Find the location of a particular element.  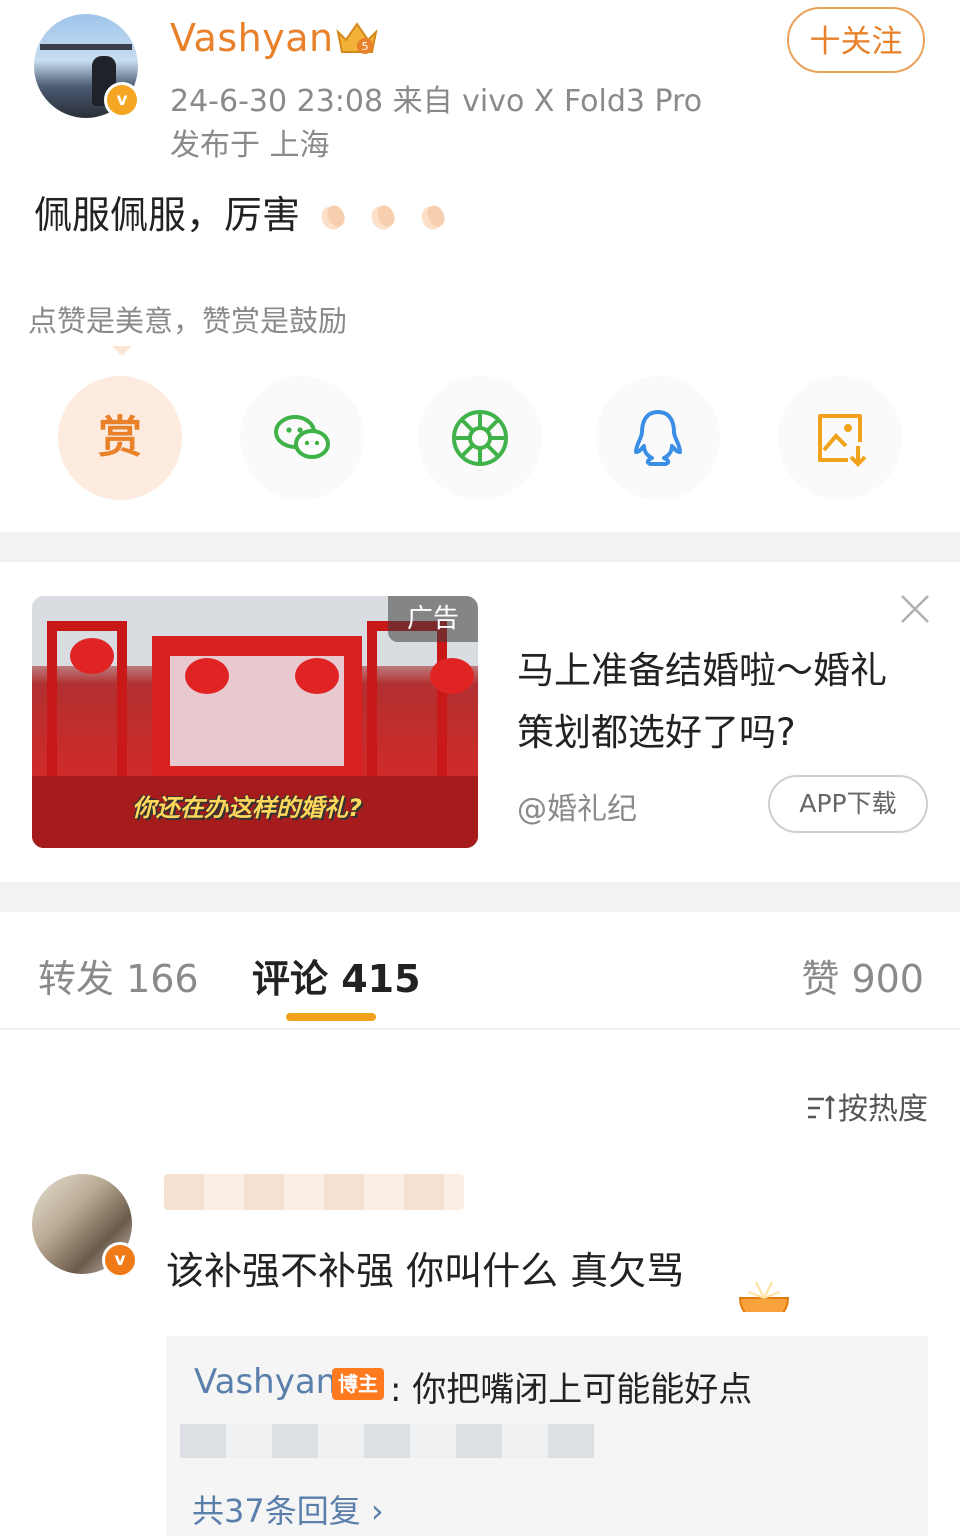

post-text: 佩服佩服，厉害 is located at coordinates (242, 211).